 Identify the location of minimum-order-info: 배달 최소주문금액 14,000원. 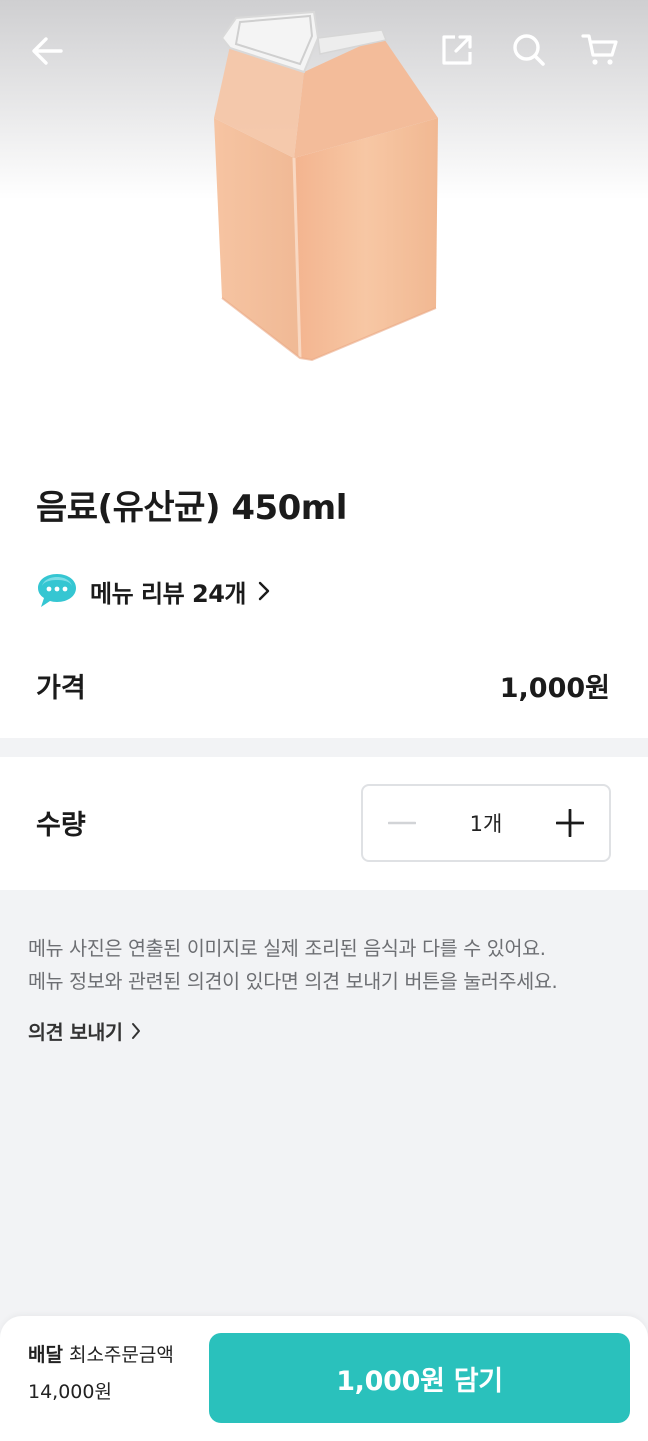
(101, 1372).